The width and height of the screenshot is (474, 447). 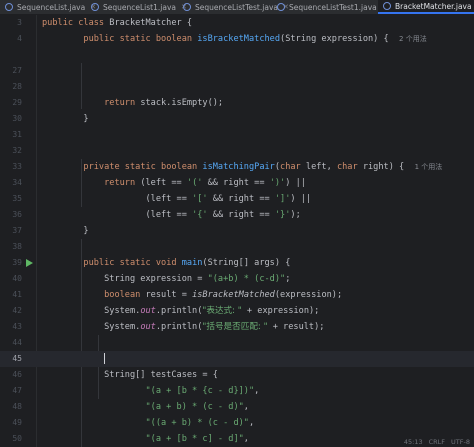 What do you see at coordinates (17, 134) in the screenshot?
I see `line-number: 31` at bounding box center [17, 134].